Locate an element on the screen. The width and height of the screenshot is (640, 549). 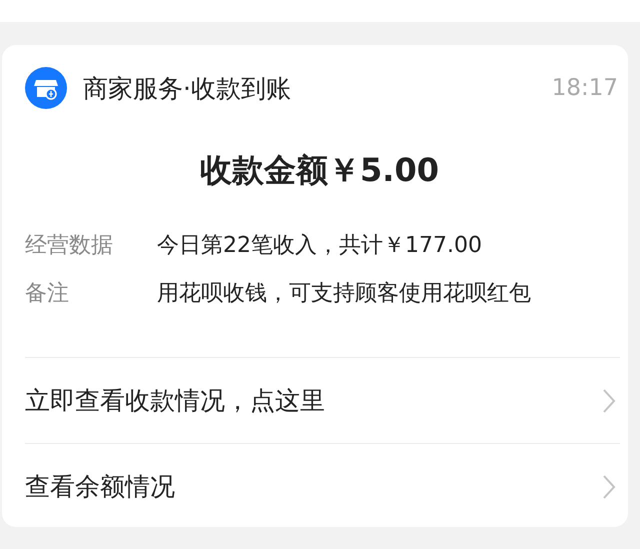
payment-amount: 收款金额￥5.00 is located at coordinates (319, 170).